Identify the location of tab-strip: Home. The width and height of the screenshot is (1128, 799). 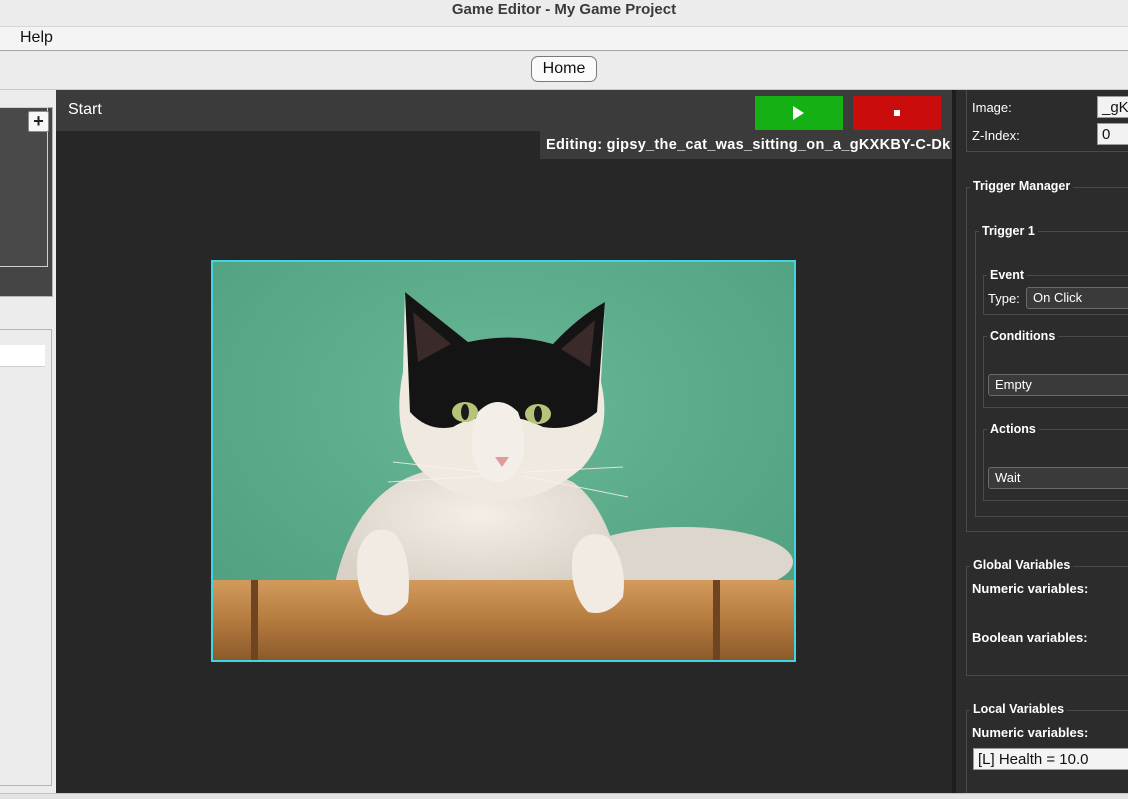
(564, 71).